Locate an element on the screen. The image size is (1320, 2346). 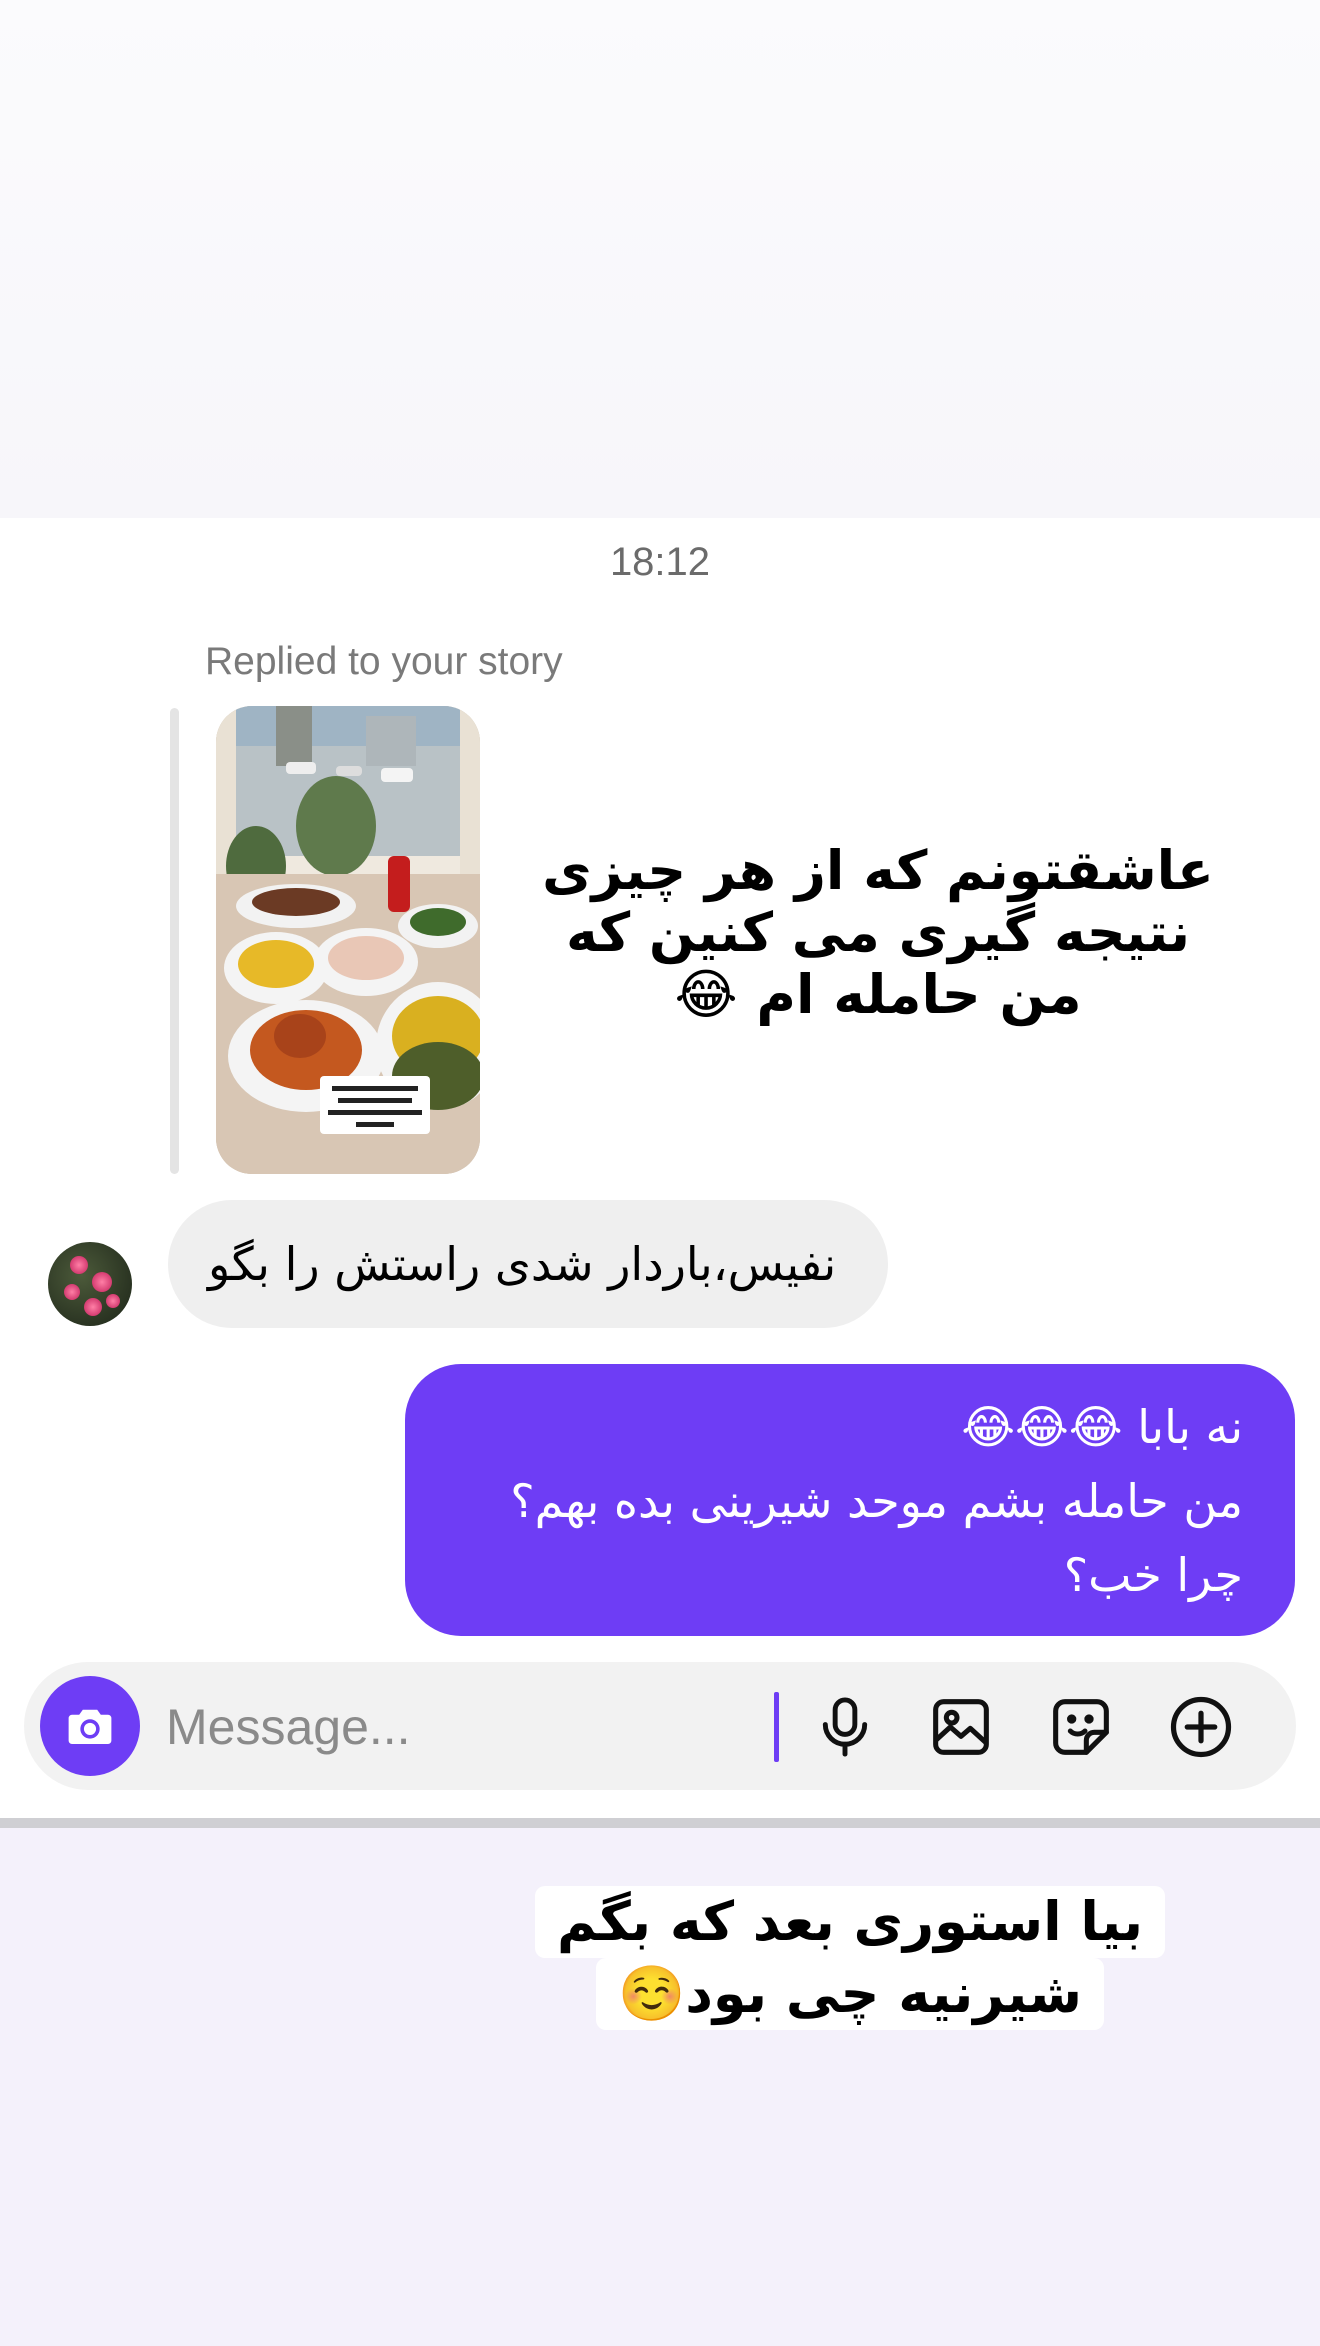
story-overlay-text: بیا استوری بعد که بگم شیرنیه چی بود☺️ is located at coordinates (850, 1958).